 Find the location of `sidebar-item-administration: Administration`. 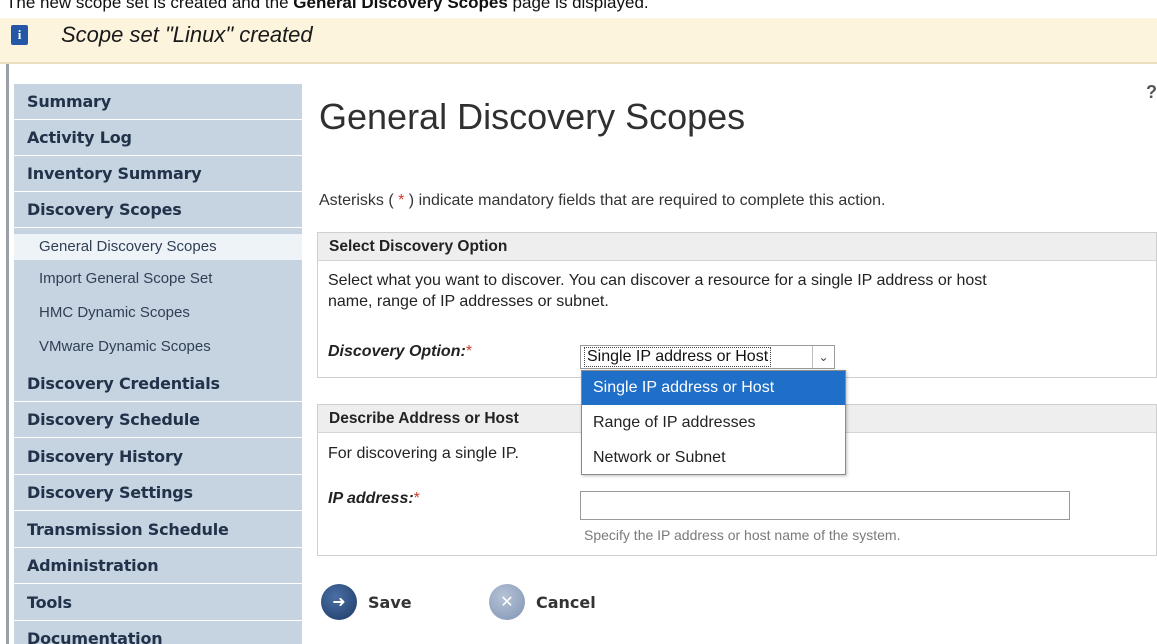

sidebar-item-administration: Administration is located at coordinates (158, 566).